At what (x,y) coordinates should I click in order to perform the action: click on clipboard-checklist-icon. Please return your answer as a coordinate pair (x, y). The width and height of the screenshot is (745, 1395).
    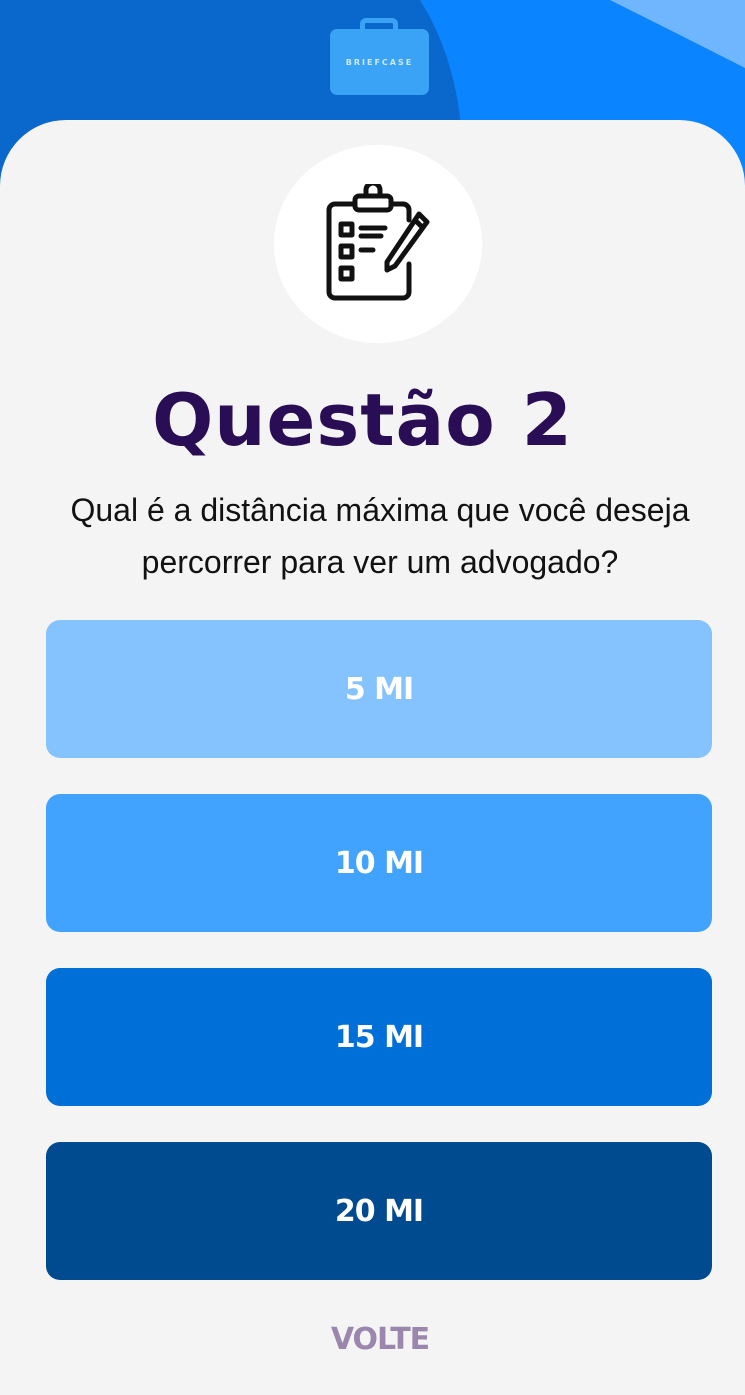
    Looking at the image, I should click on (378, 242).